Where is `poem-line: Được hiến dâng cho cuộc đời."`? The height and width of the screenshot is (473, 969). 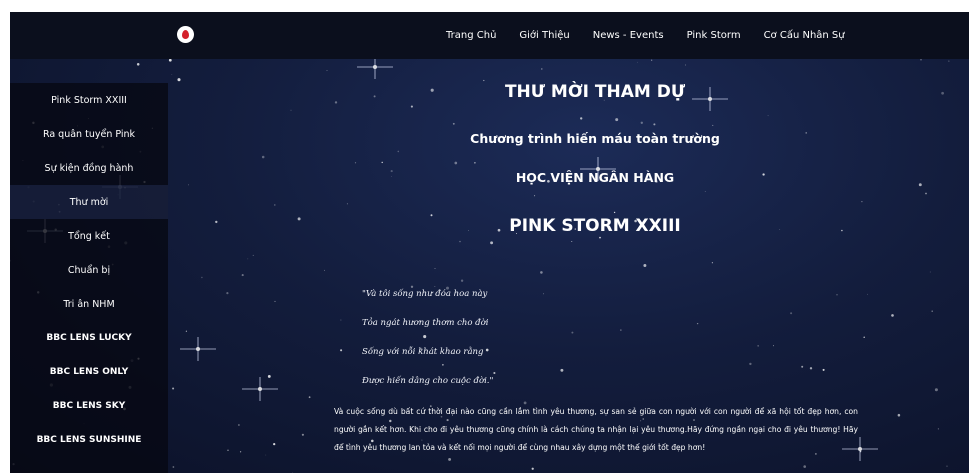 poem-line: Được hiến dâng cho cuộc đời." is located at coordinates (428, 381).